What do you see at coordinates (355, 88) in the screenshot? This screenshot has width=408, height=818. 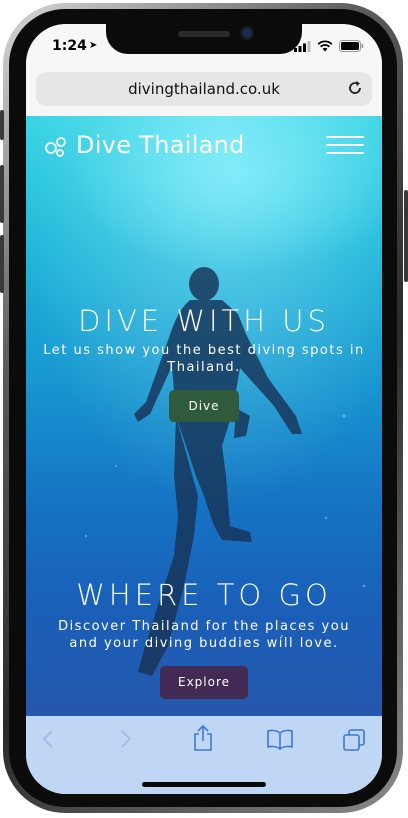 I see `reload-icon` at bounding box center [355, 88].